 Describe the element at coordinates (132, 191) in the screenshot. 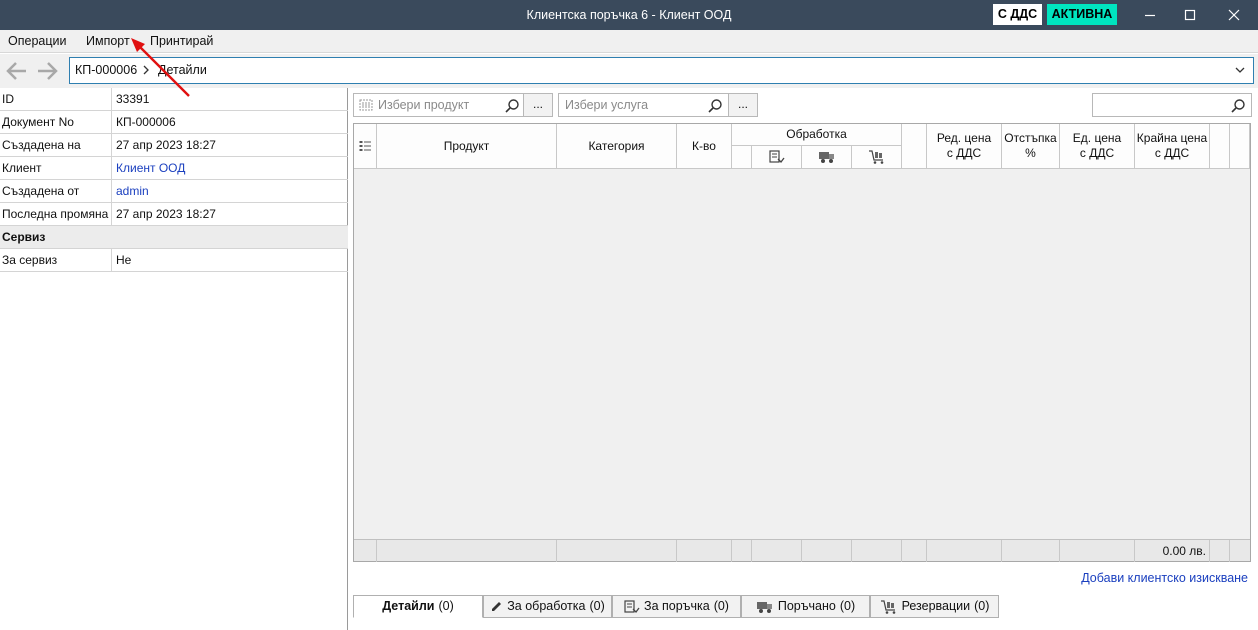

I see `creator-link: admin` at that location.